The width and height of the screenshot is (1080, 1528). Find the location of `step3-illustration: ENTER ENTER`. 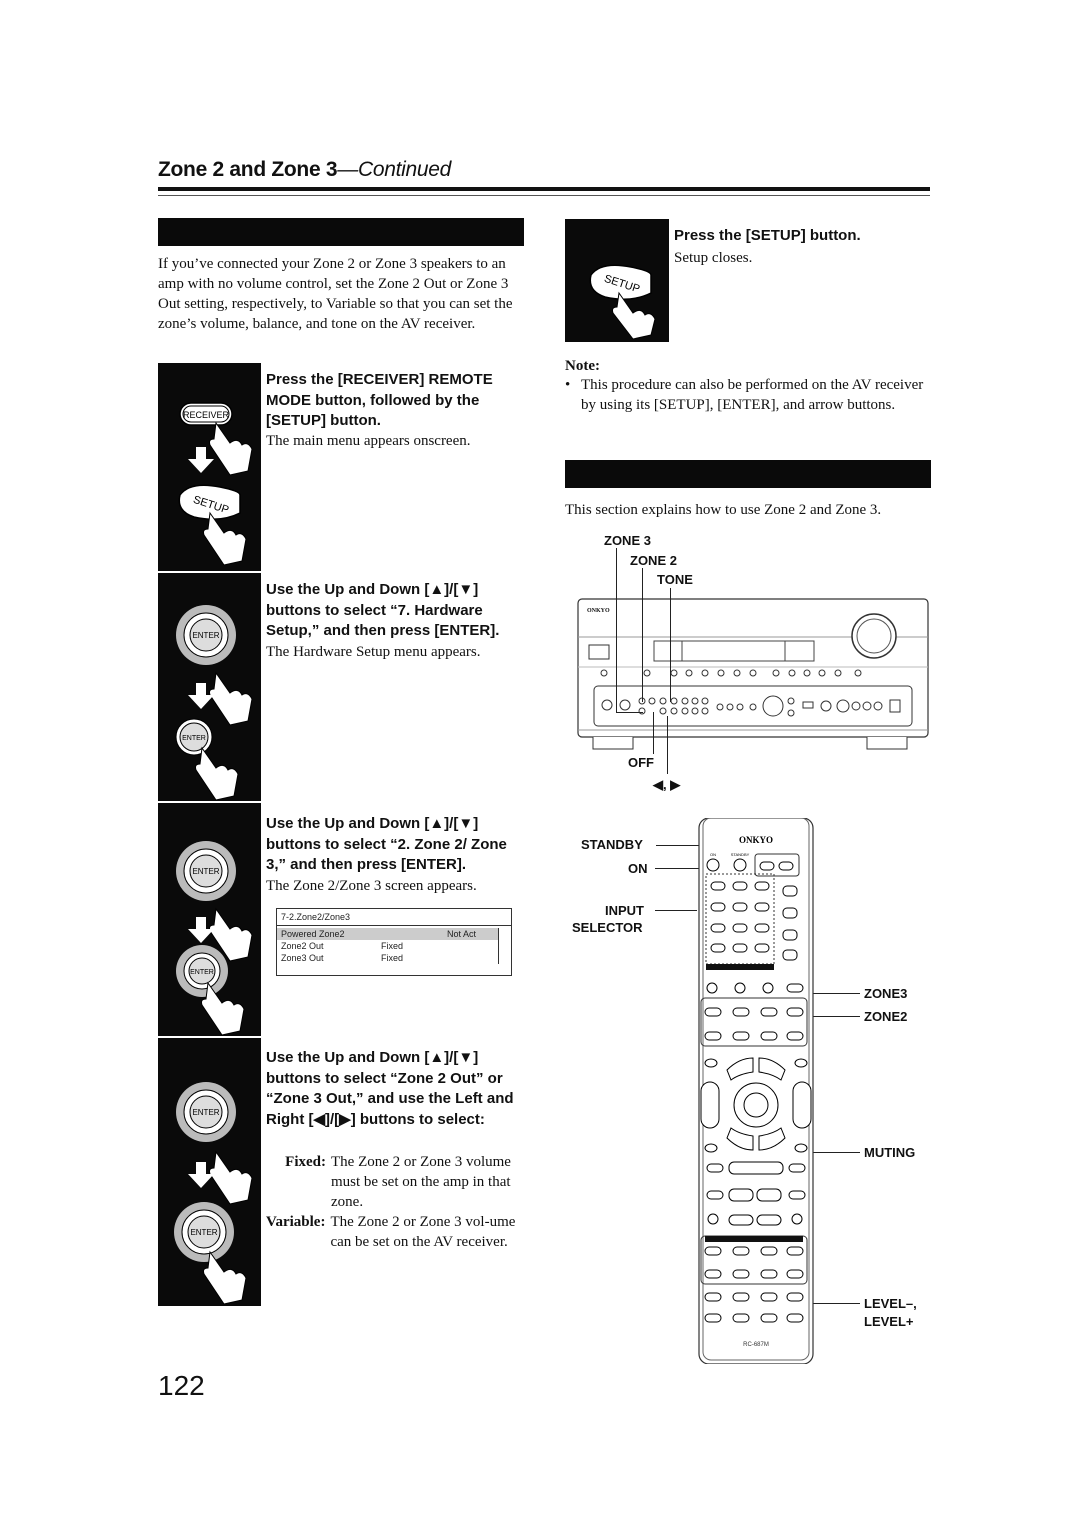

step3-illustration: ENTER ENTER is located at coordinates (209, 920).